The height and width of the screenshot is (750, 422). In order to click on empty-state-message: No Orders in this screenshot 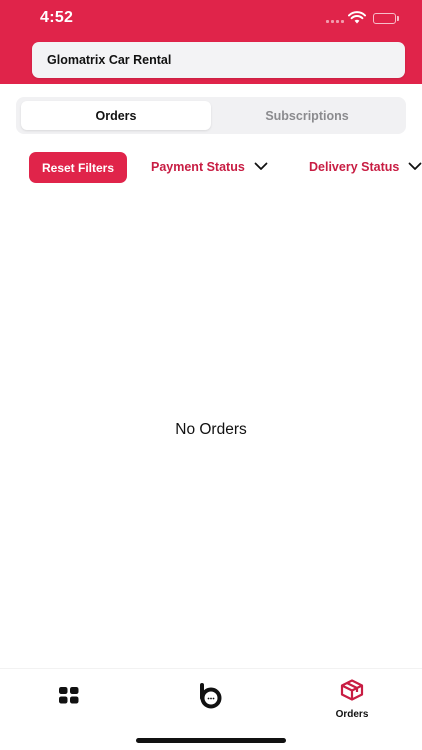, I will do `click(211, 429)`.